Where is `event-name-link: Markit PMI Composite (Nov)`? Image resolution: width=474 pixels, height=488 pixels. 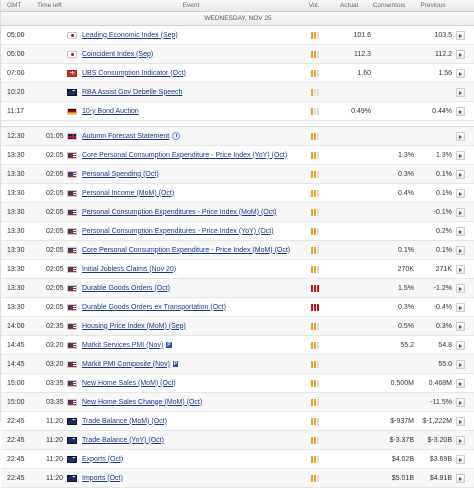 event-name-link: Markit PMI Composite (Nov) is located at coordinates (126, 364).